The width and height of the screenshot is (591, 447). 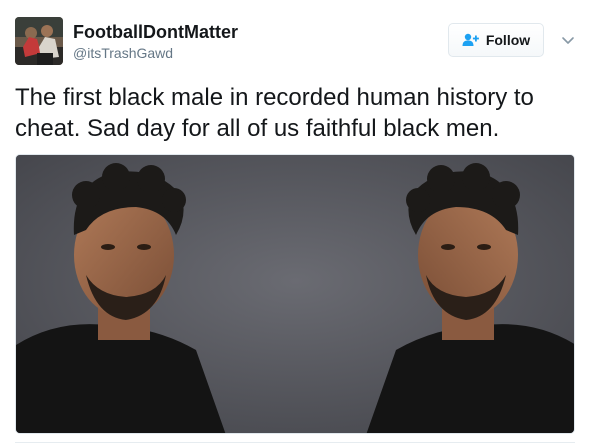 What do you see at coordinates (295, 442) in the screenshot?
I see `divider` at bounding box center [295, 442].